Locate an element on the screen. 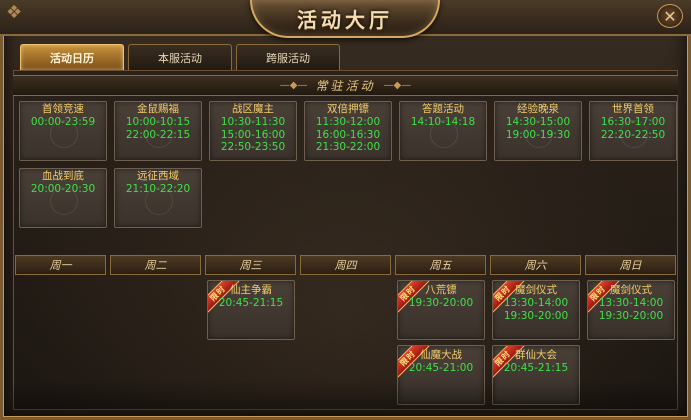  activity-time: 20:45-21:00 is located at coordinates (441, 368).